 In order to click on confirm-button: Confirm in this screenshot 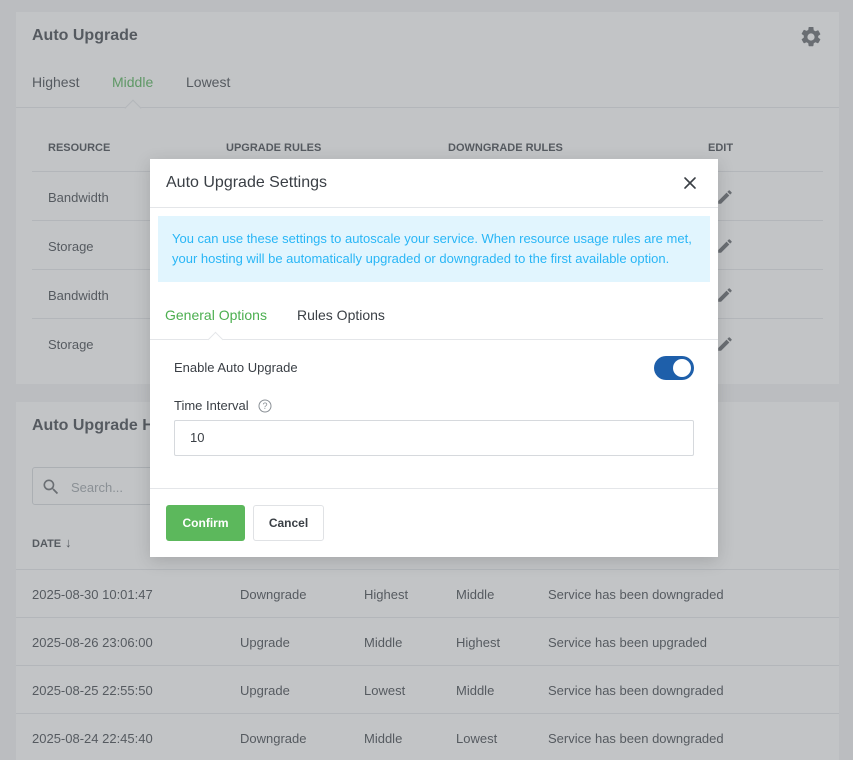, I will do `click(205, 523)`.